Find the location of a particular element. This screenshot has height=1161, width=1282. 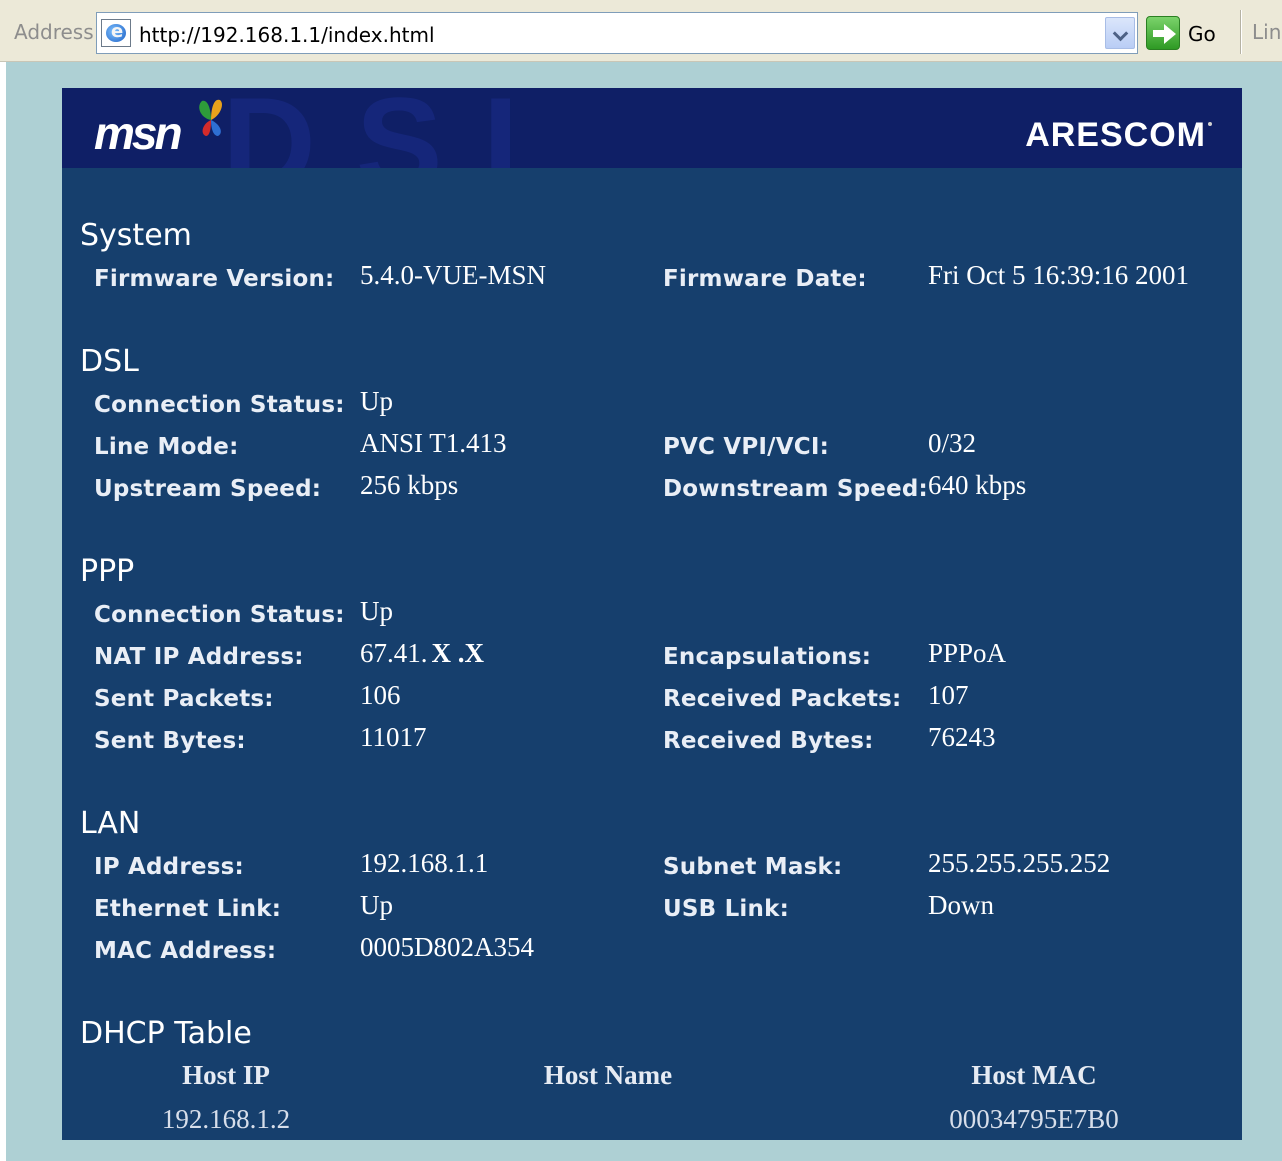

links-button: Link is located at coordinates (1267, 32).